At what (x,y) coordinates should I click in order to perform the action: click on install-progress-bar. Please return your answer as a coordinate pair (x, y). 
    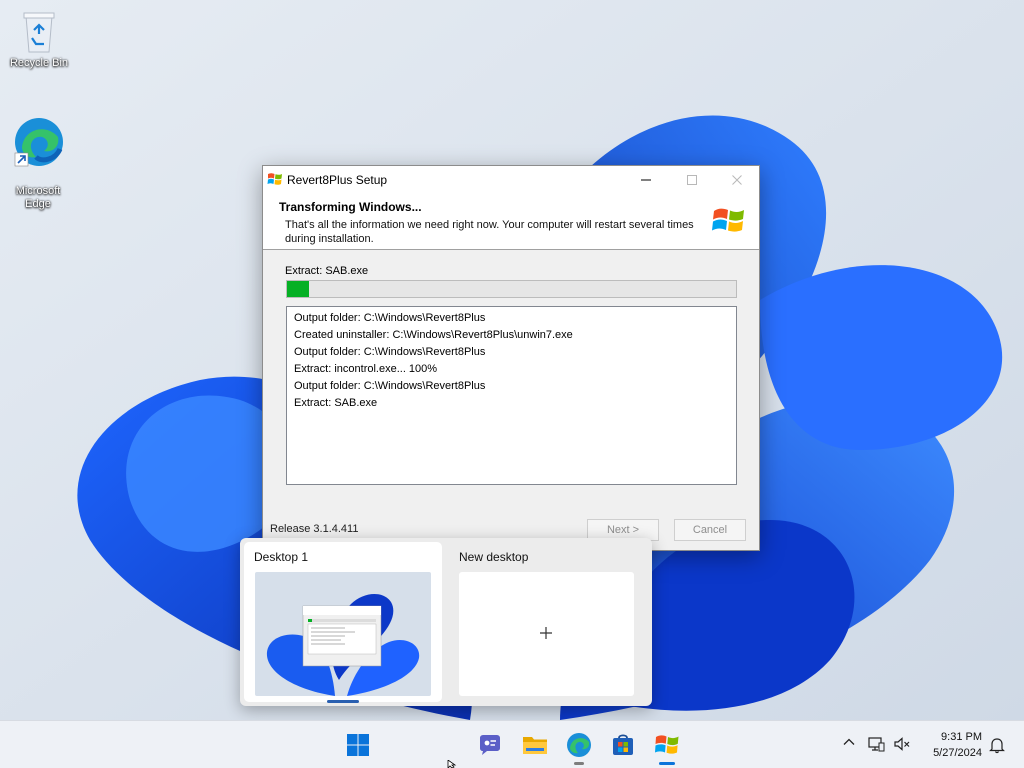
    Looking at the image, I should click on (511, 289).